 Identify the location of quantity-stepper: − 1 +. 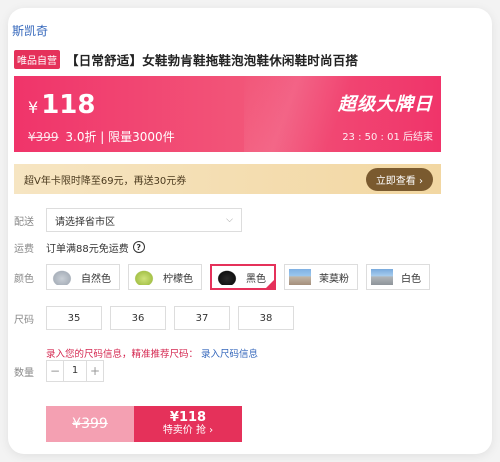
(75, 371).